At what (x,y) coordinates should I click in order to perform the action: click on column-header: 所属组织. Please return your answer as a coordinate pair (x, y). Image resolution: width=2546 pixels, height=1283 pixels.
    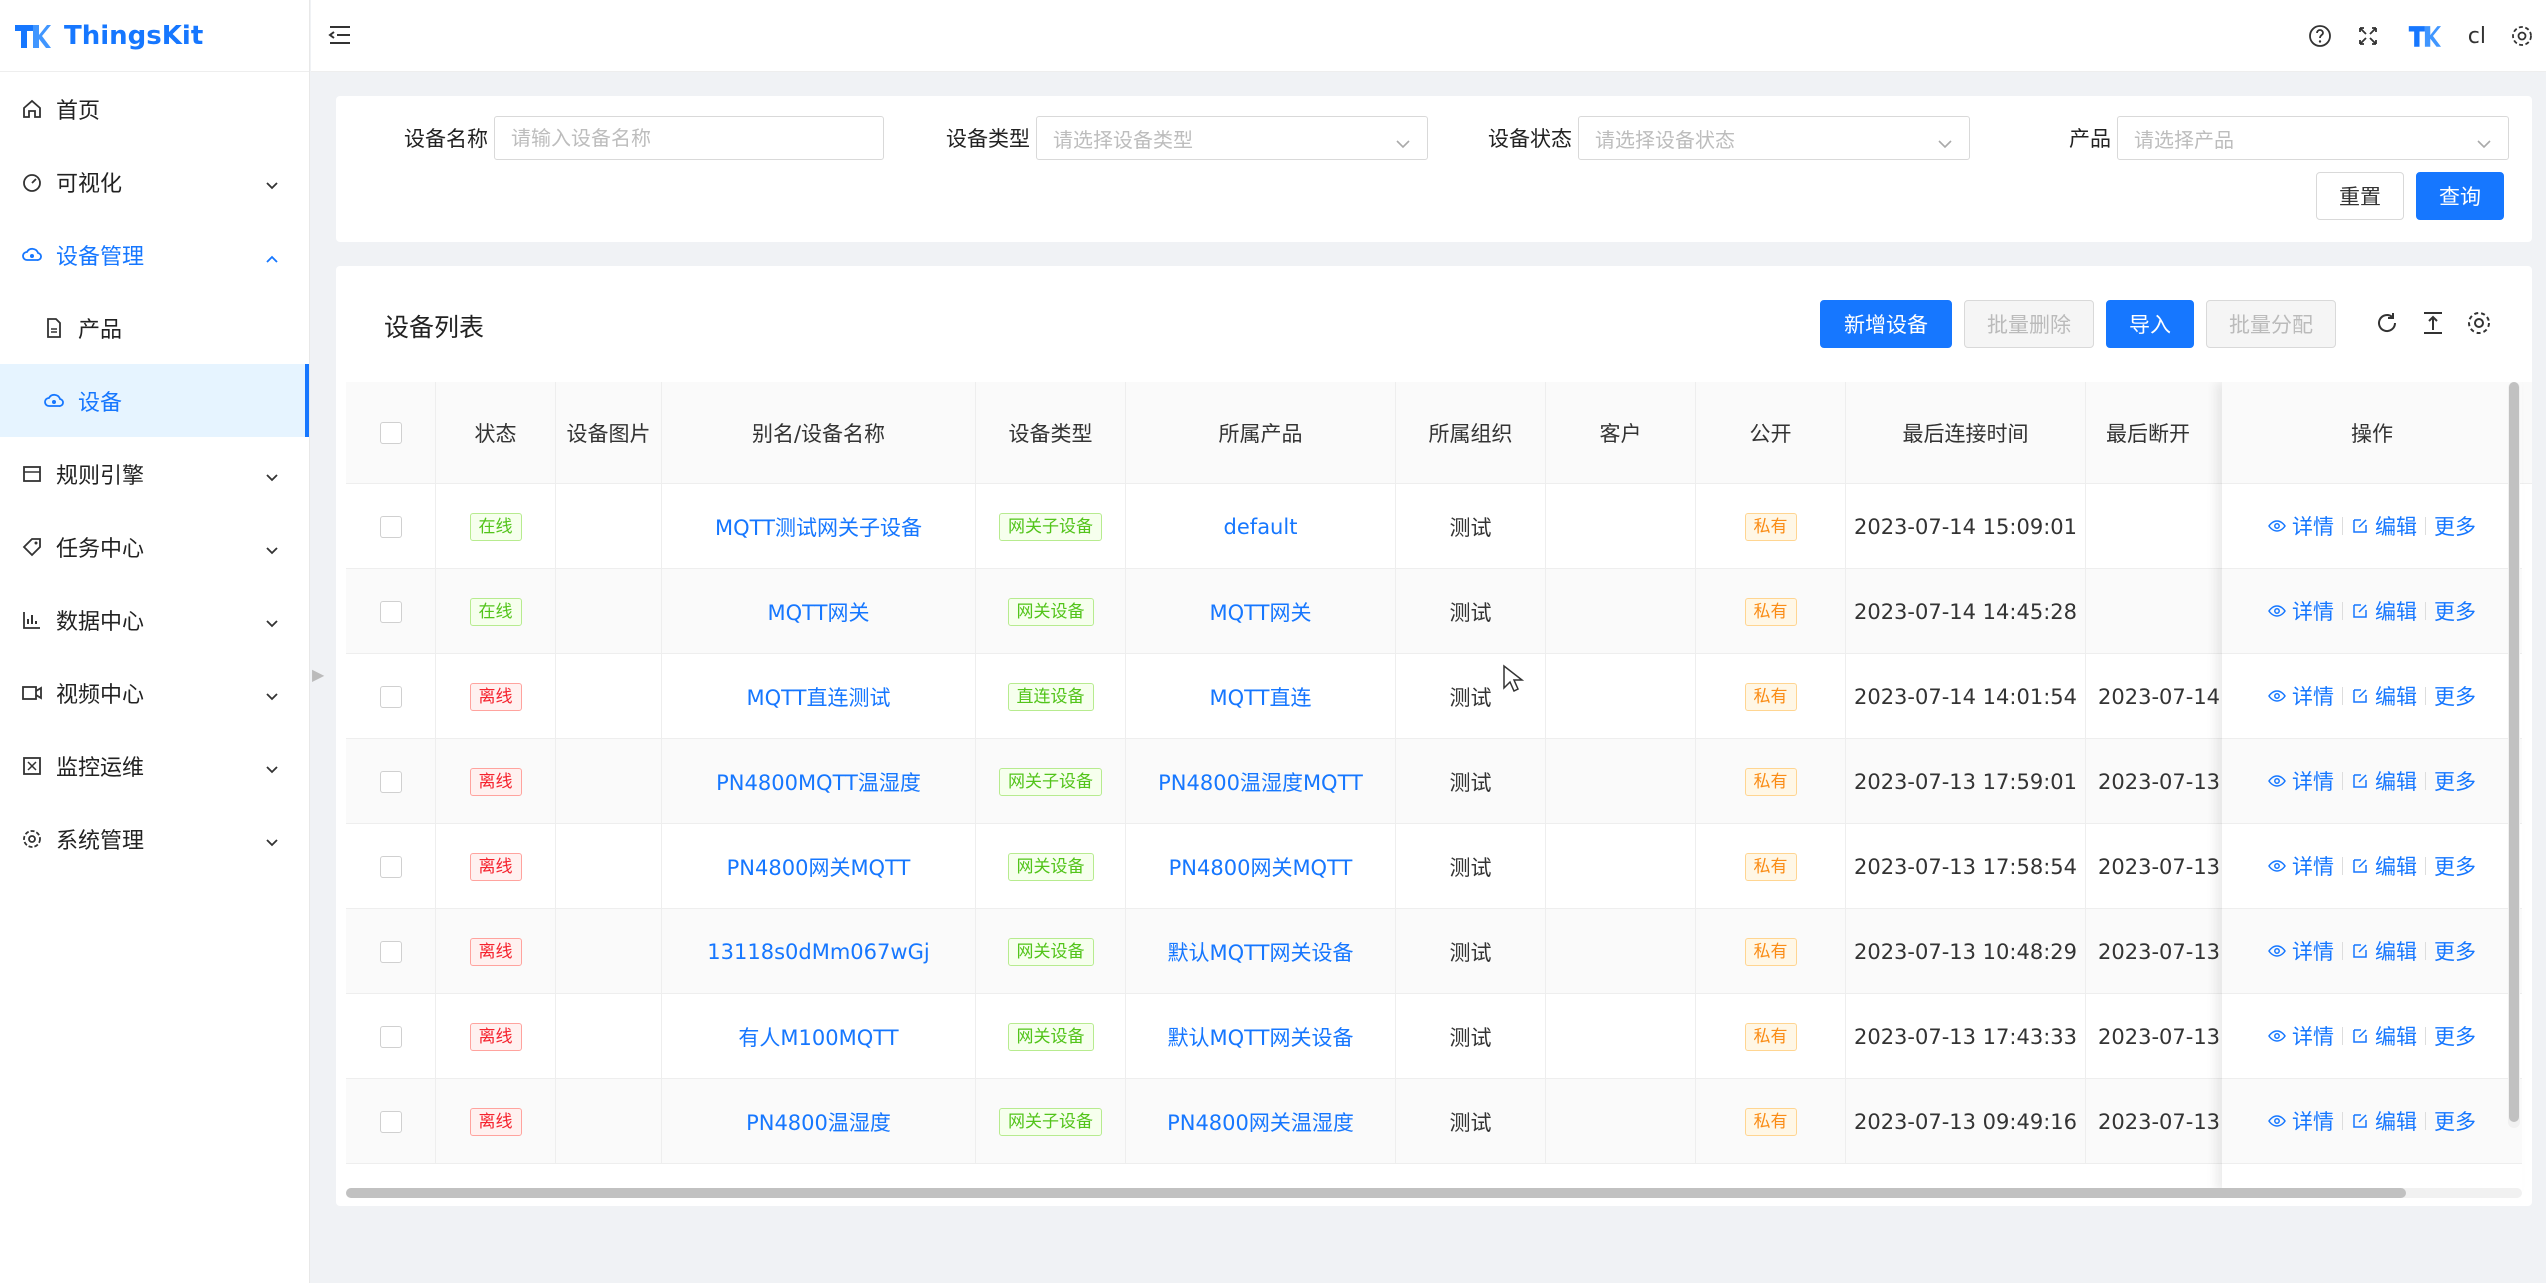
    Looking at the image, I should click on (1471, 433).